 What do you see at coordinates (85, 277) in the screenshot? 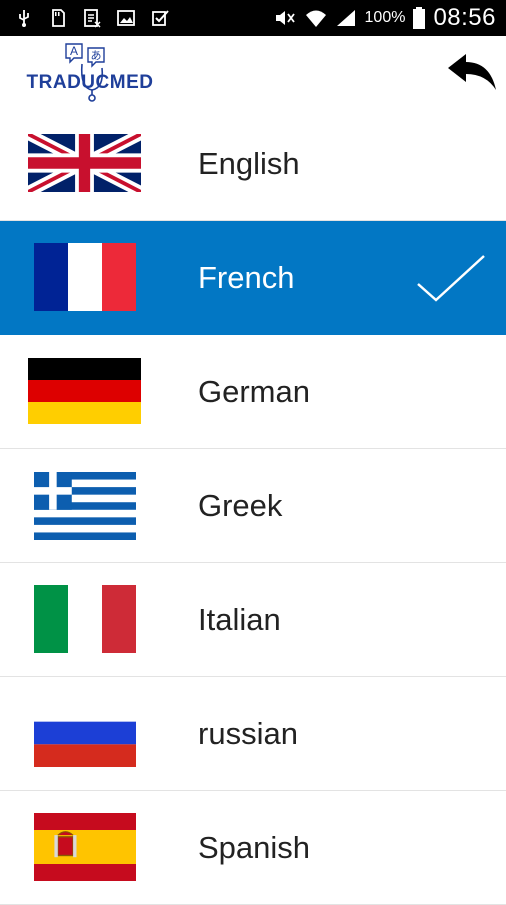
I see `france-flag-icon` at bounding box center [85, 277].